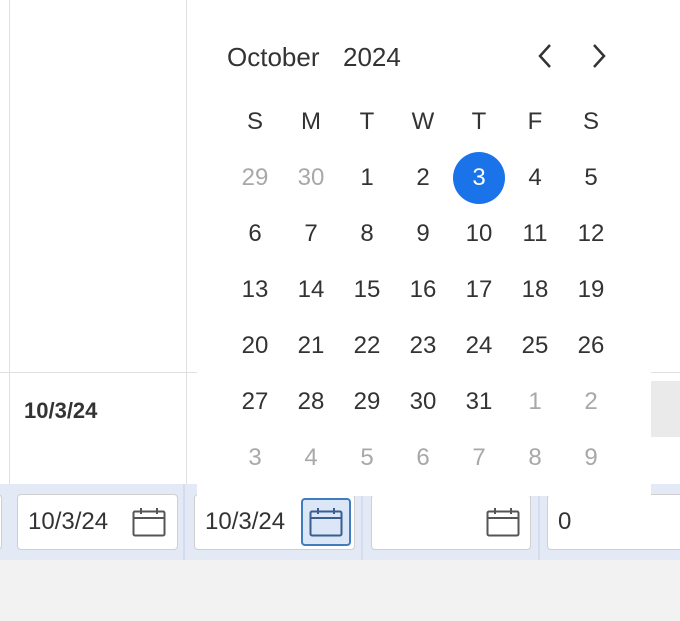 This screenshot has width=680, height=621. What do you see at coordinates (311, 346) in the screenshot?
I see `day-cell: 21` at bounding box center [311, 346].